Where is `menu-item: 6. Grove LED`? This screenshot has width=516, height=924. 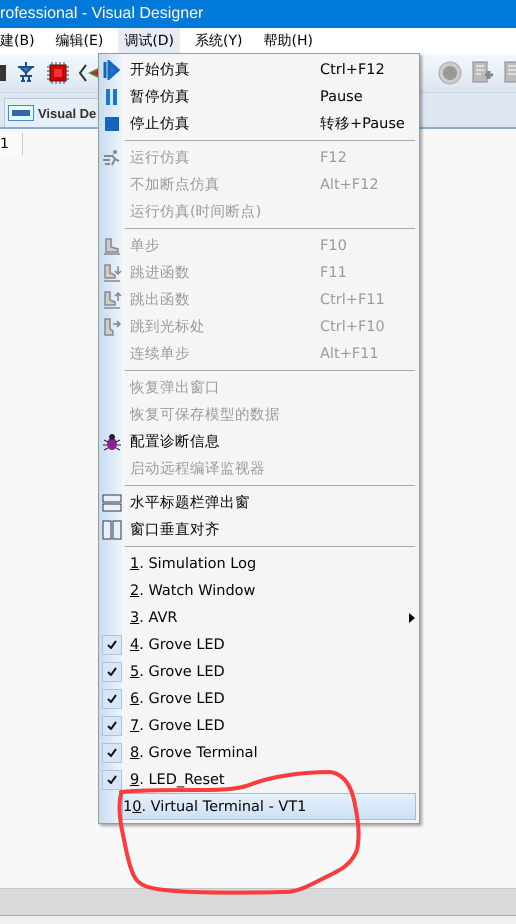 menu-item: 6. Grove LED is located at coordinates (257, 698).